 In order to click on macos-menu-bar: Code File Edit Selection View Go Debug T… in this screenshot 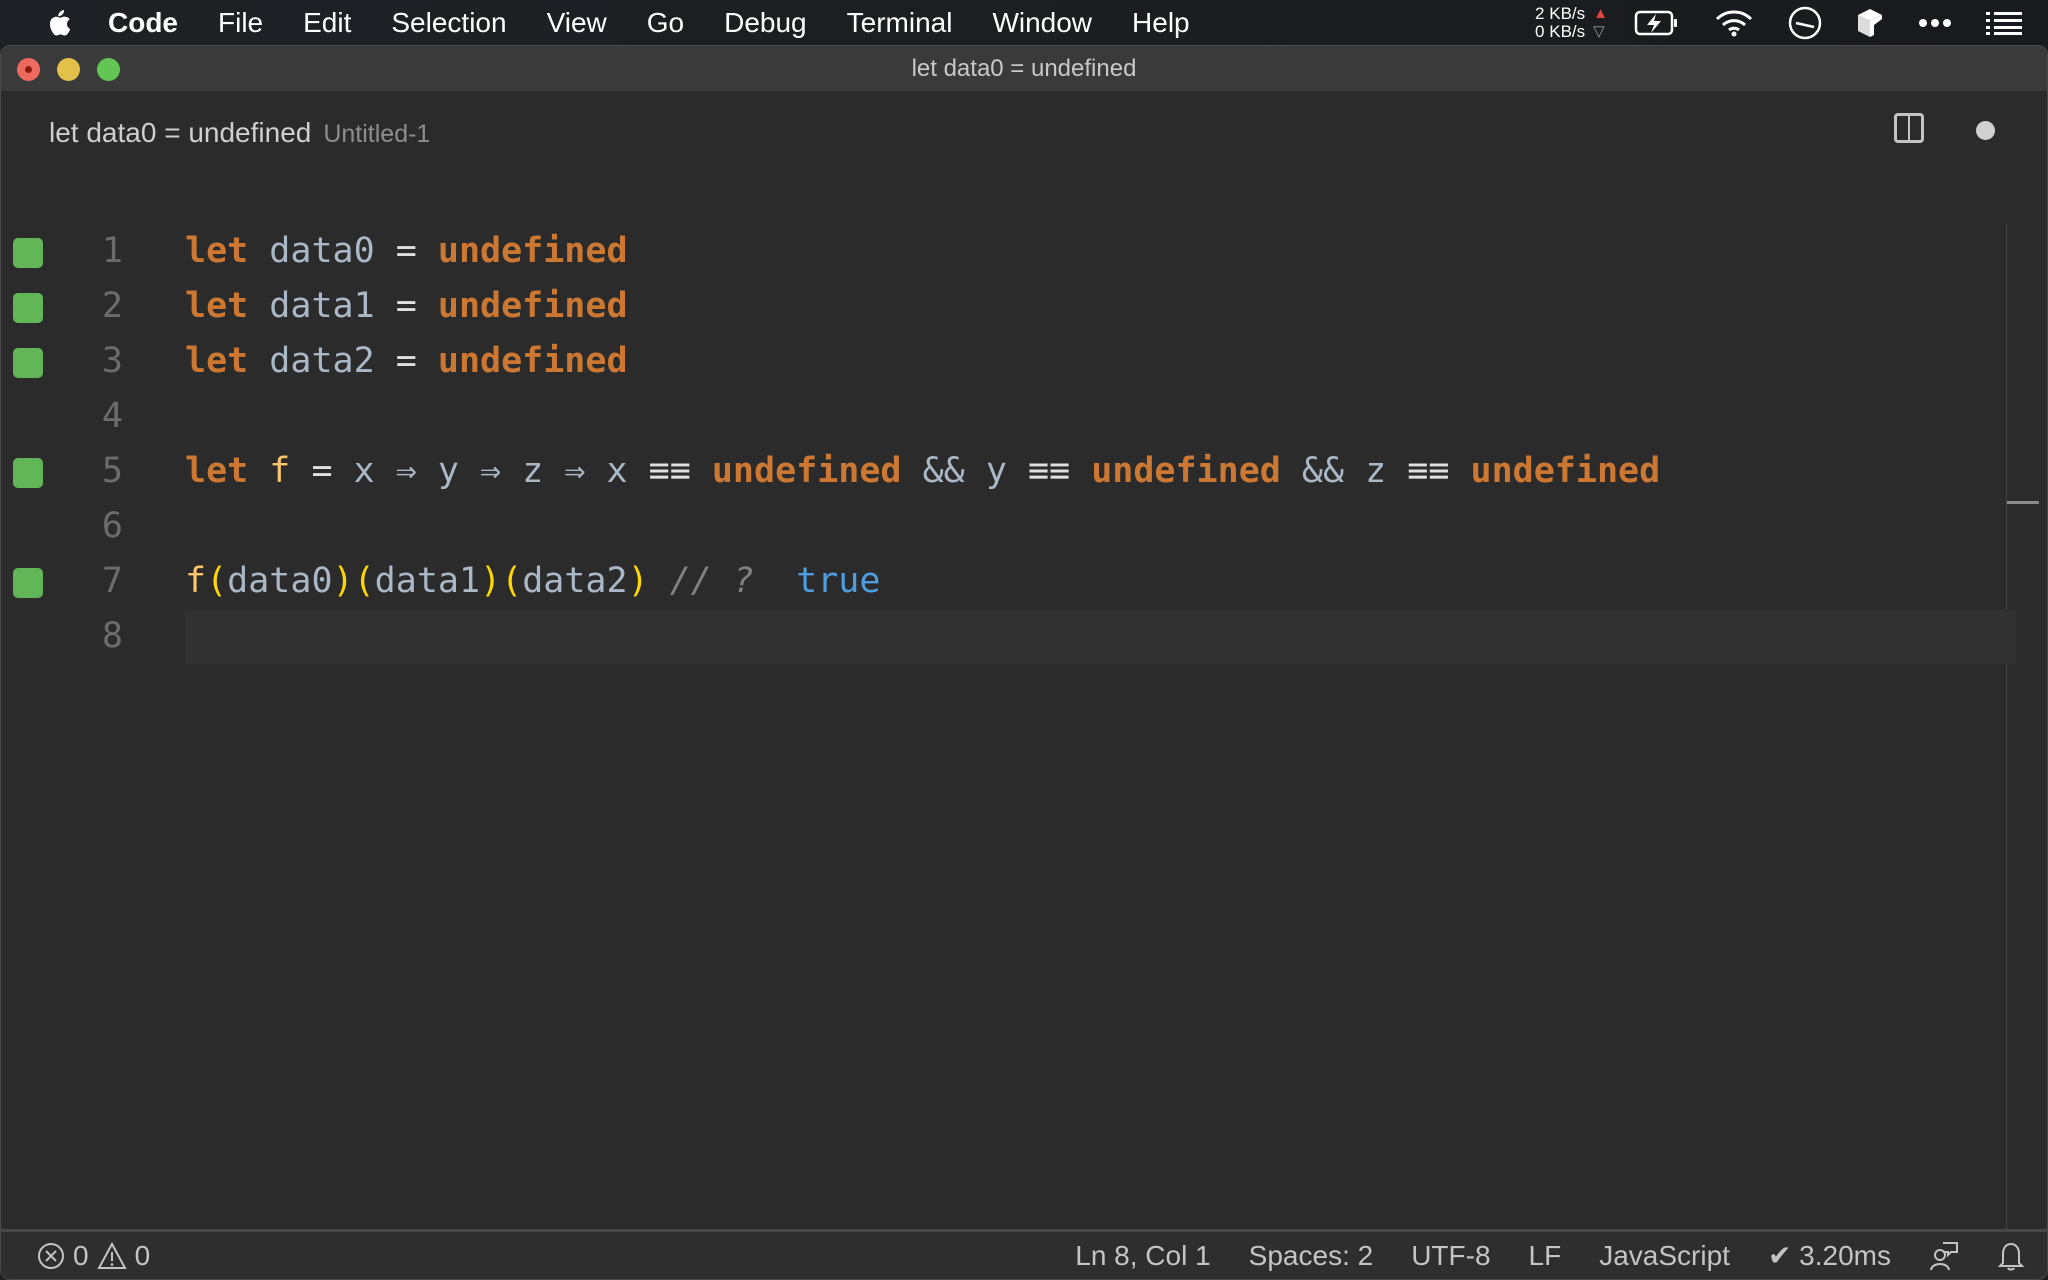, I will do `click(1024, 22)`.